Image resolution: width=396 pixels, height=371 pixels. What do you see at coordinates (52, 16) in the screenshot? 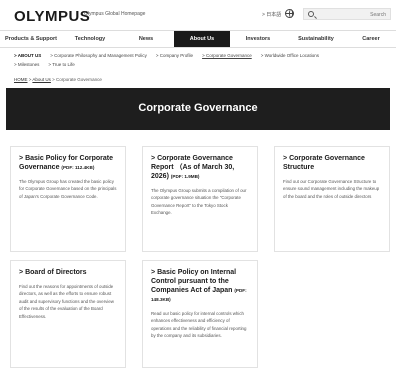
I see `olympus-logo: OLYMPUS` at bounding box center [52, 16].